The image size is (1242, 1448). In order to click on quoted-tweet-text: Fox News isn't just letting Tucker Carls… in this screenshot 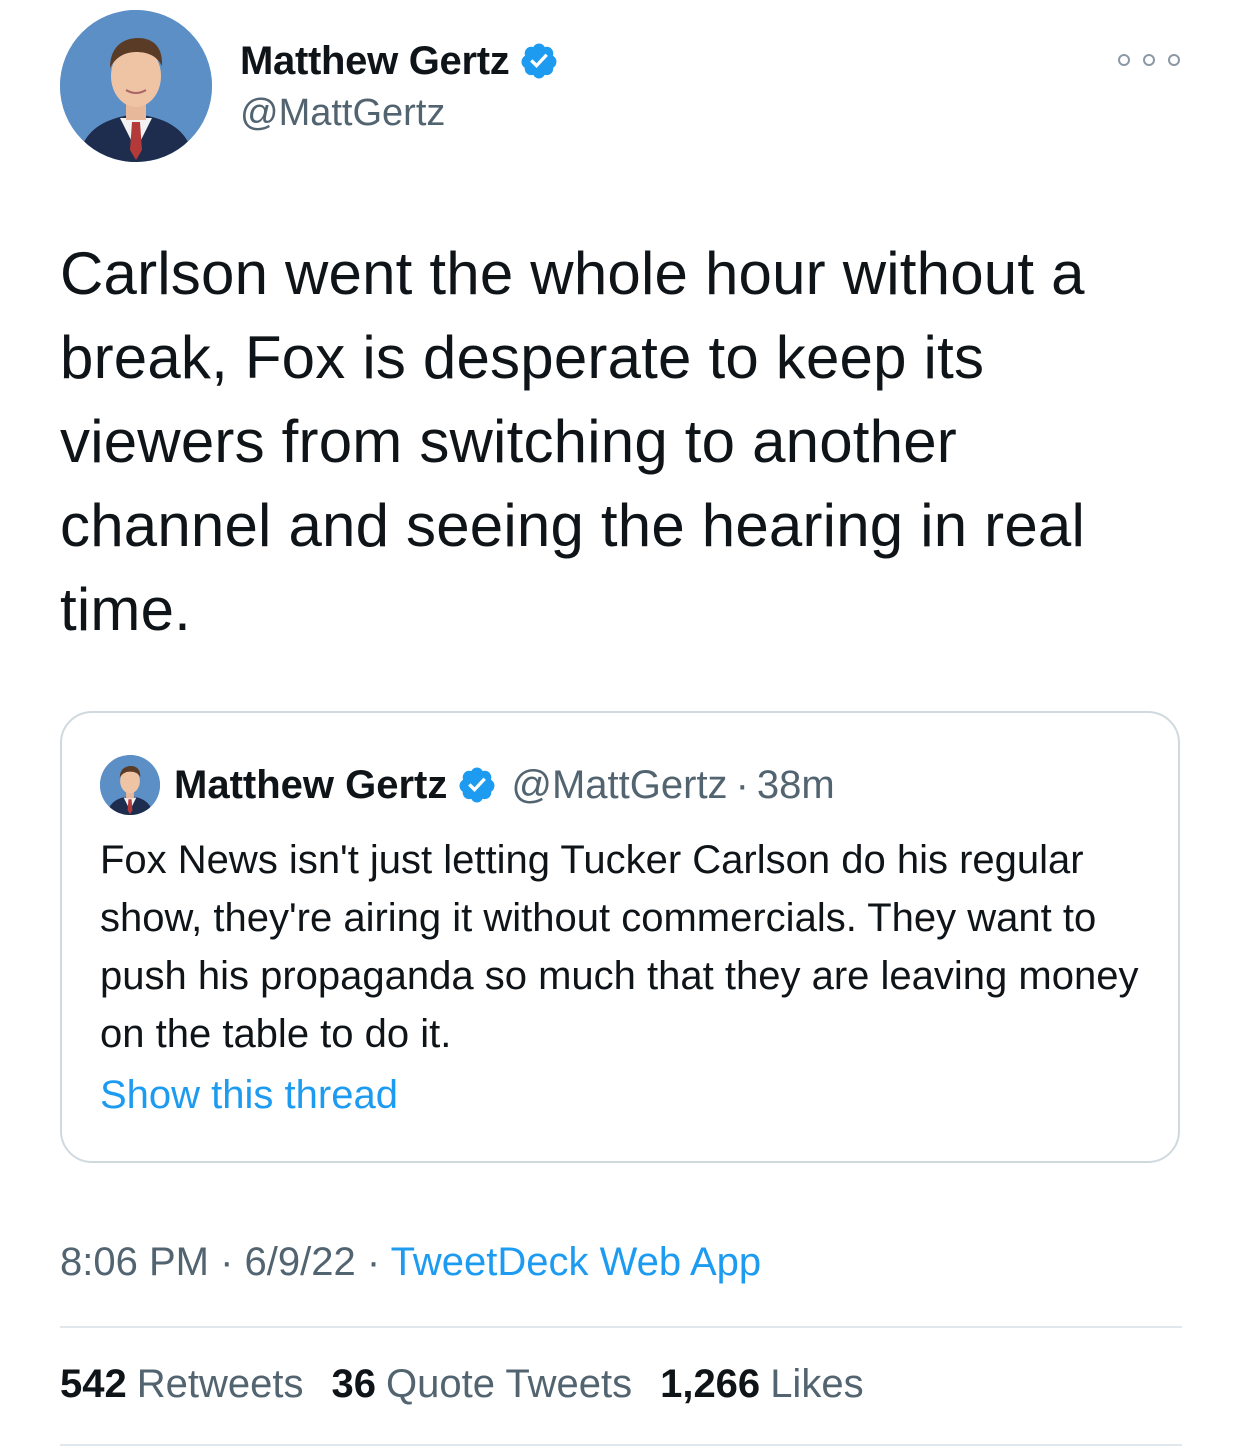, I will do `click(619, 947)`.